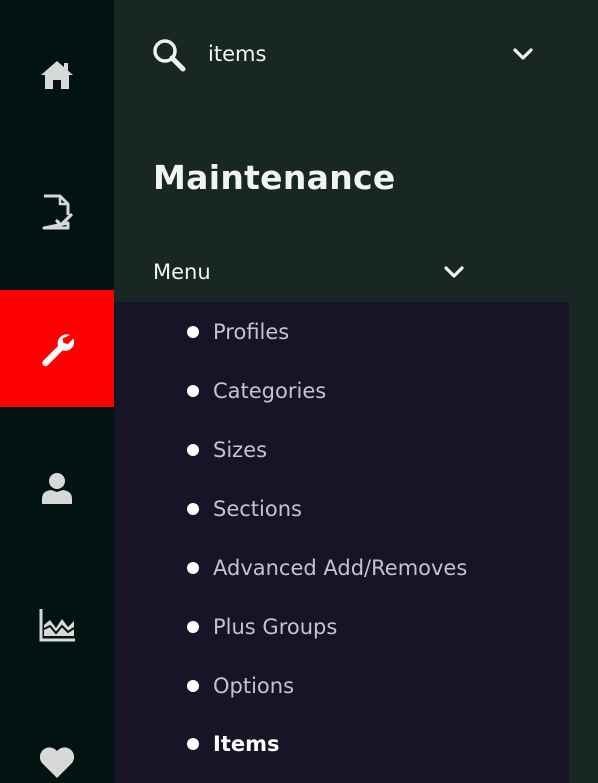  Describe the element at coordinates (313, 272) in the screenshot. I see `menu-toggle: Menu` at that location.